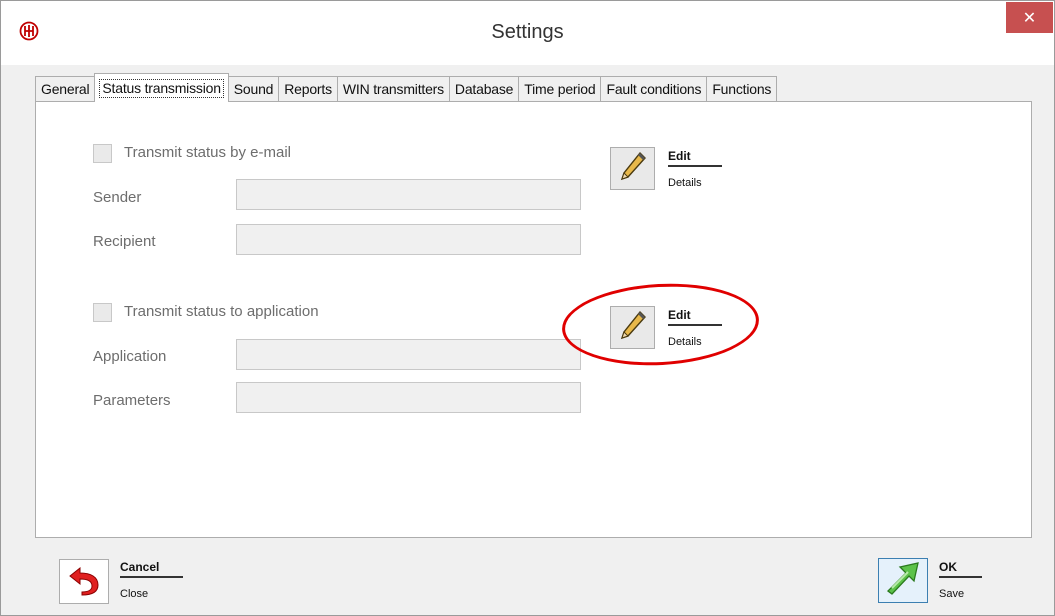 The height and width of the screenshot is (616, 1055). What do you see at coordinates (207, 152) in the screenshot?
I see `email-checkbox-label: Transmit status by e-mail` at bounding box center [207, 152].